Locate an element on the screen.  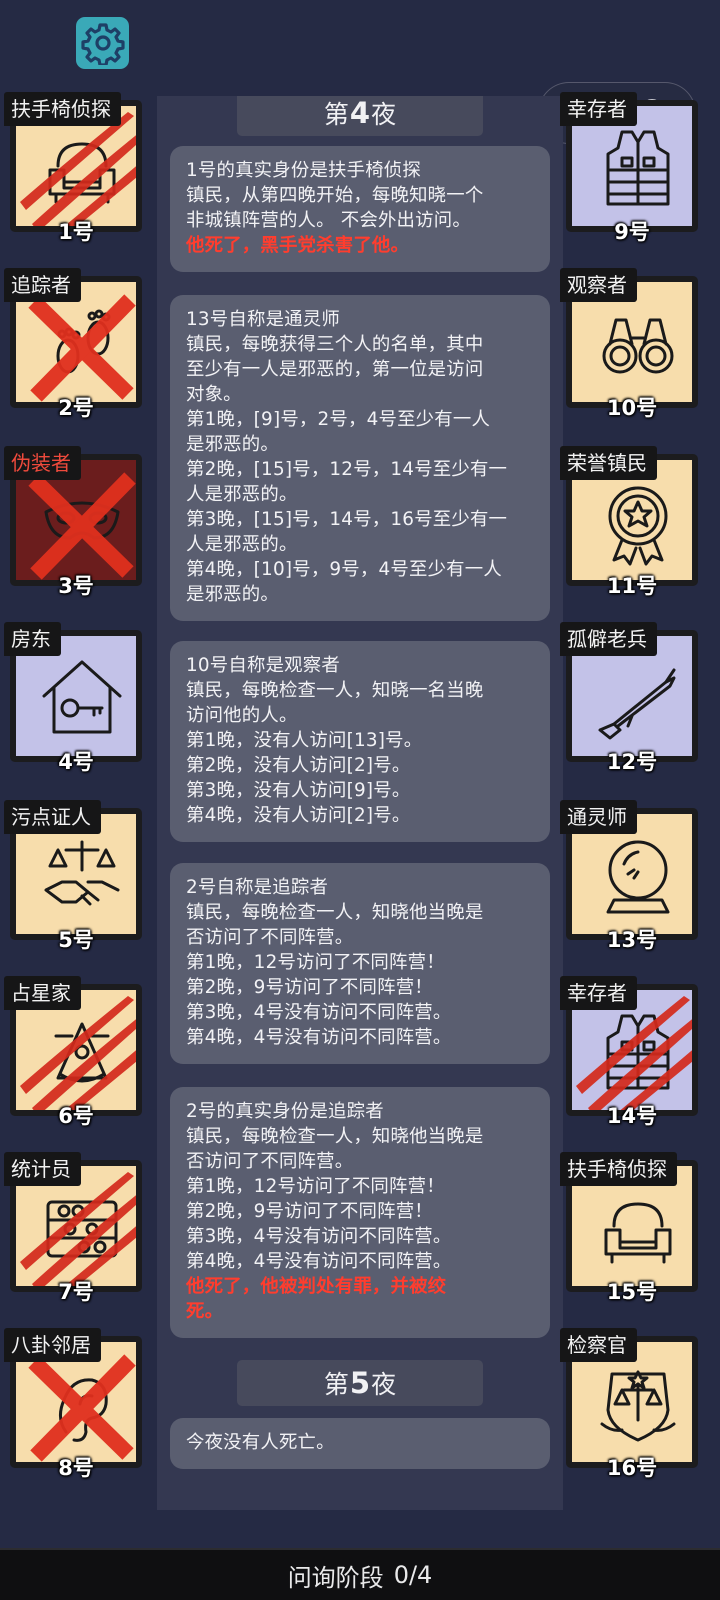
player-card-9: 幸存者 9号 is located at coordinates (630, 180).